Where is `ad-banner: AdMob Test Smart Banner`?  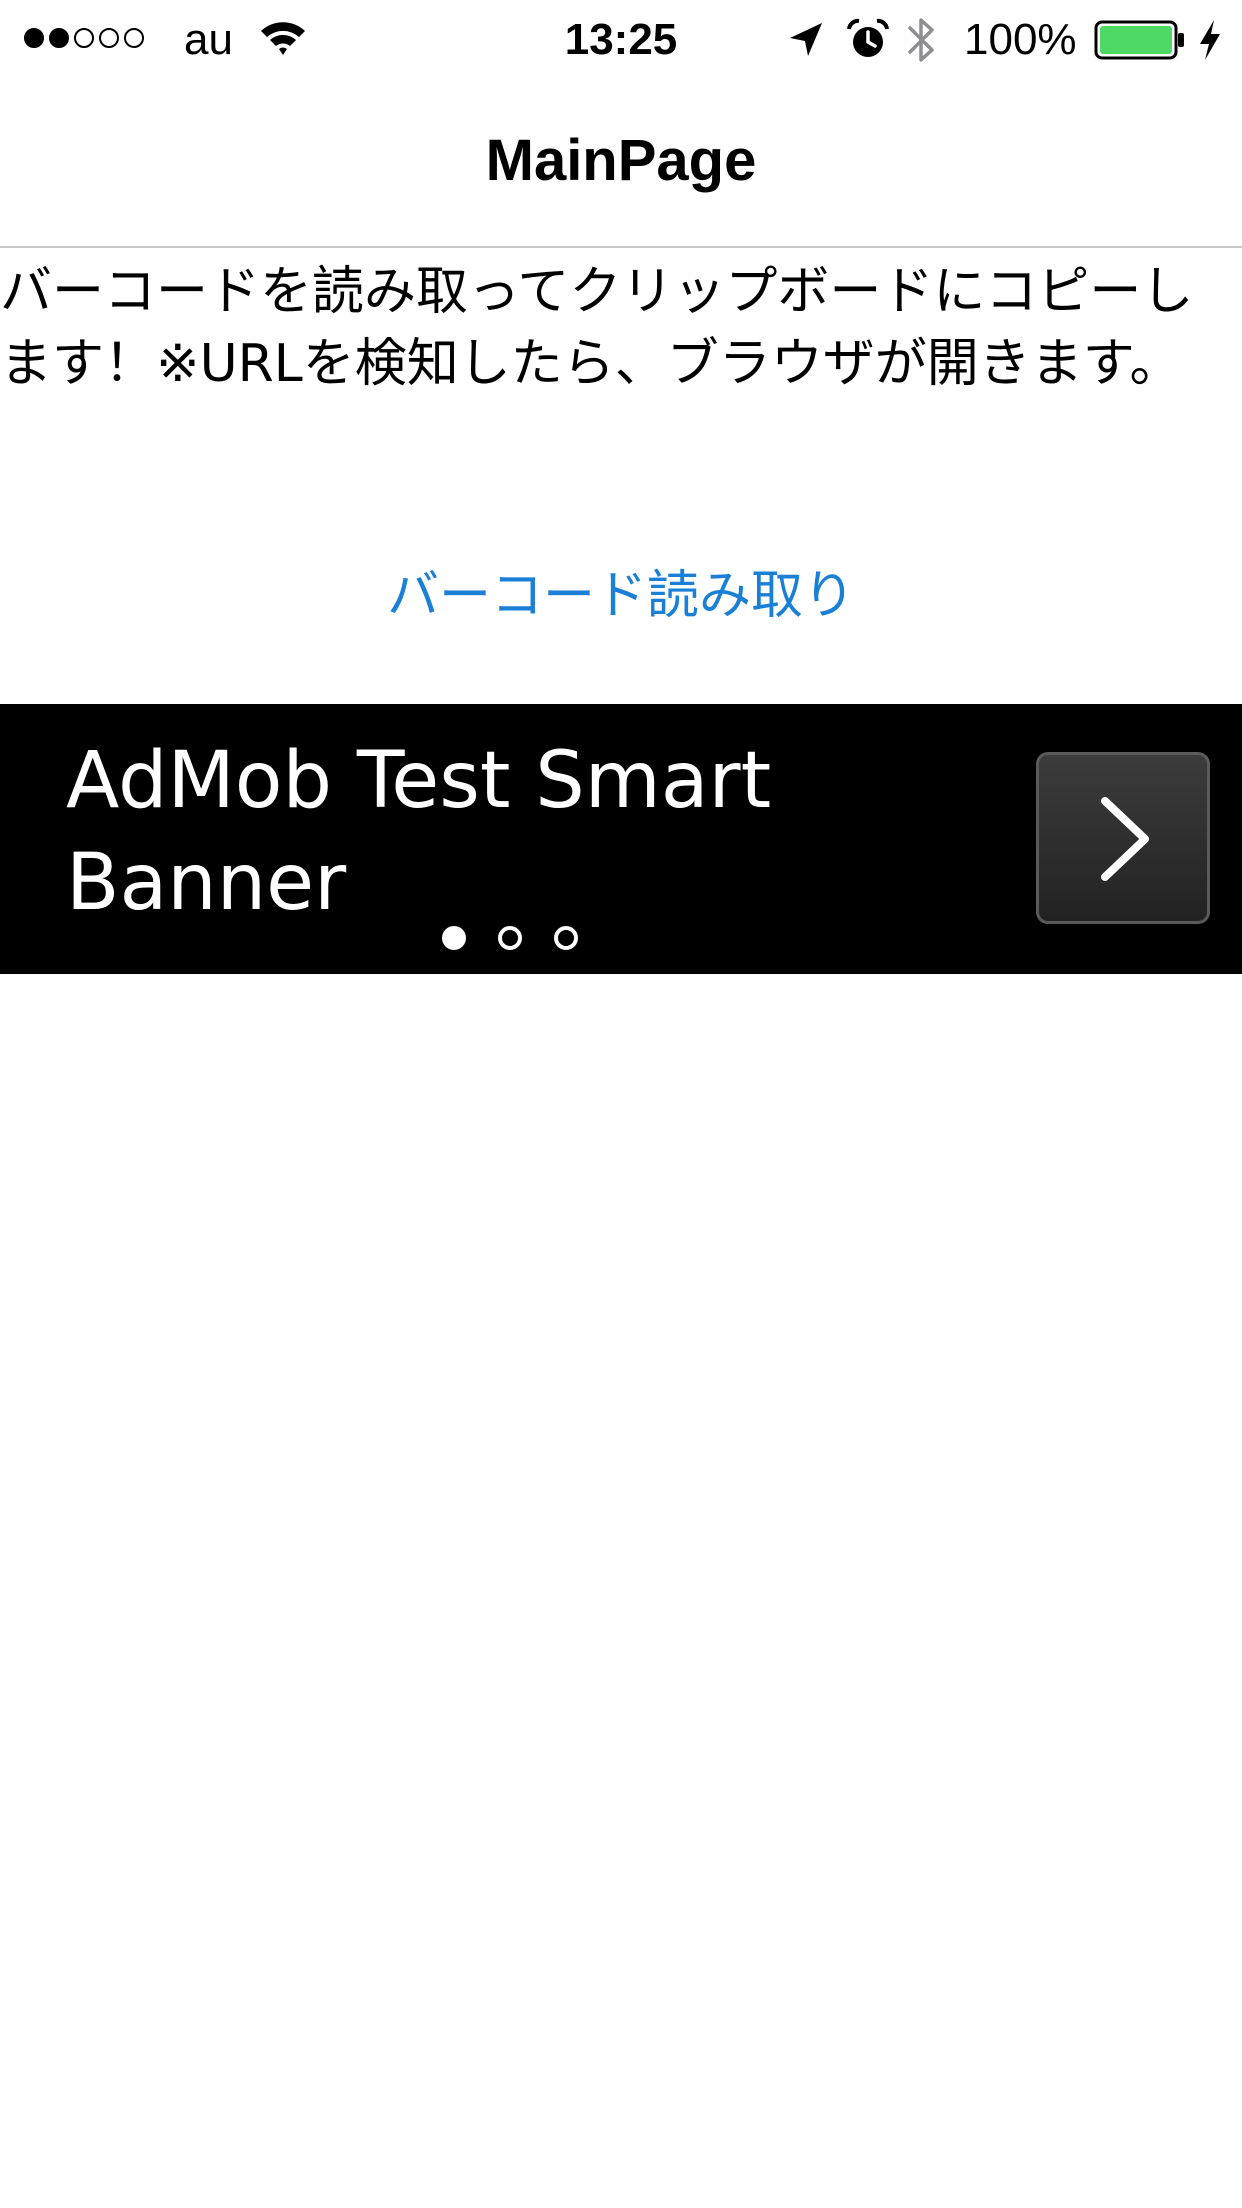 ad-banner: AdMob Test Smart Banner is located at coordinates (621, 839).